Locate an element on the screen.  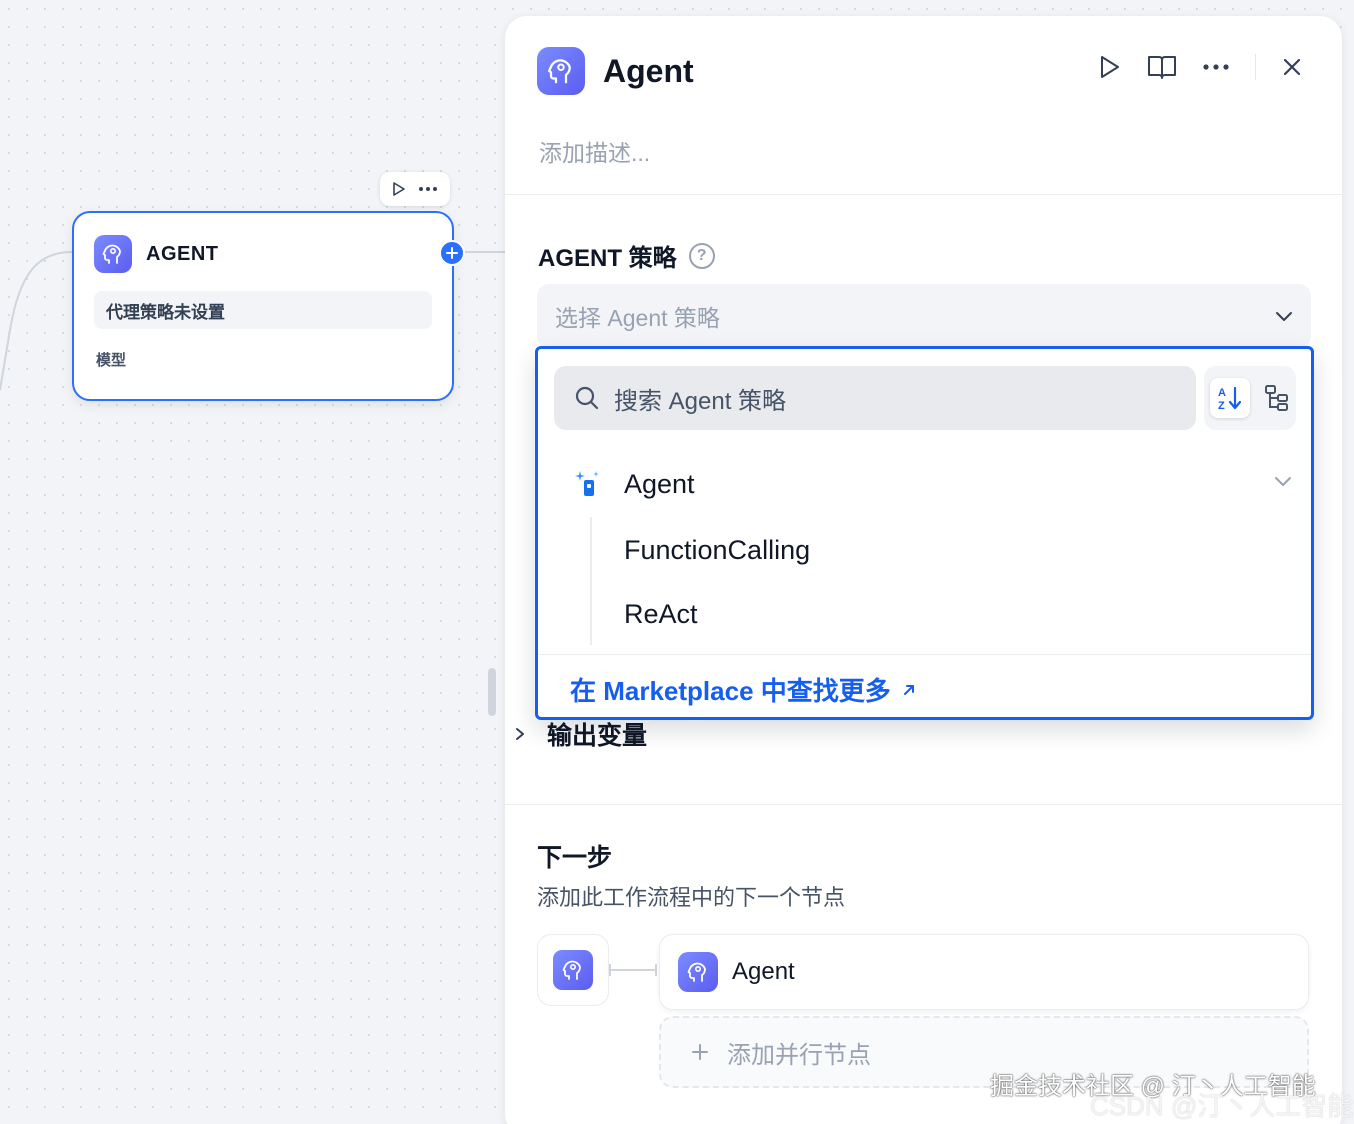
panel-header: Agent is located at coordinates (615, 71).